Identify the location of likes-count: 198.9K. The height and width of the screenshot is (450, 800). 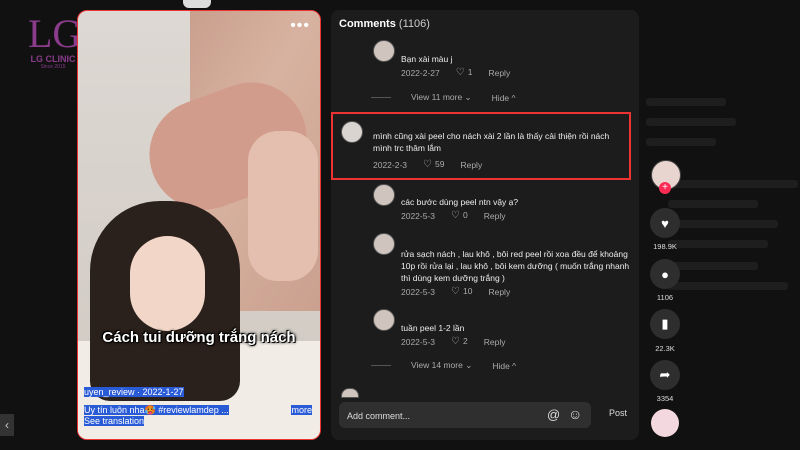
(665, 246).